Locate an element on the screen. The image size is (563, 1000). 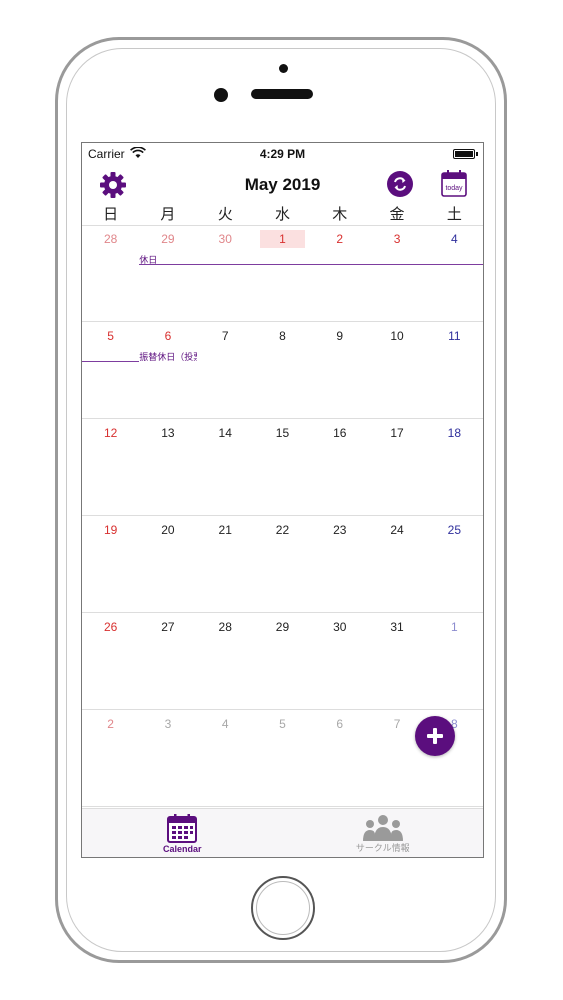
nav-bar: May 2019 today is located at coordinates (282, 185).